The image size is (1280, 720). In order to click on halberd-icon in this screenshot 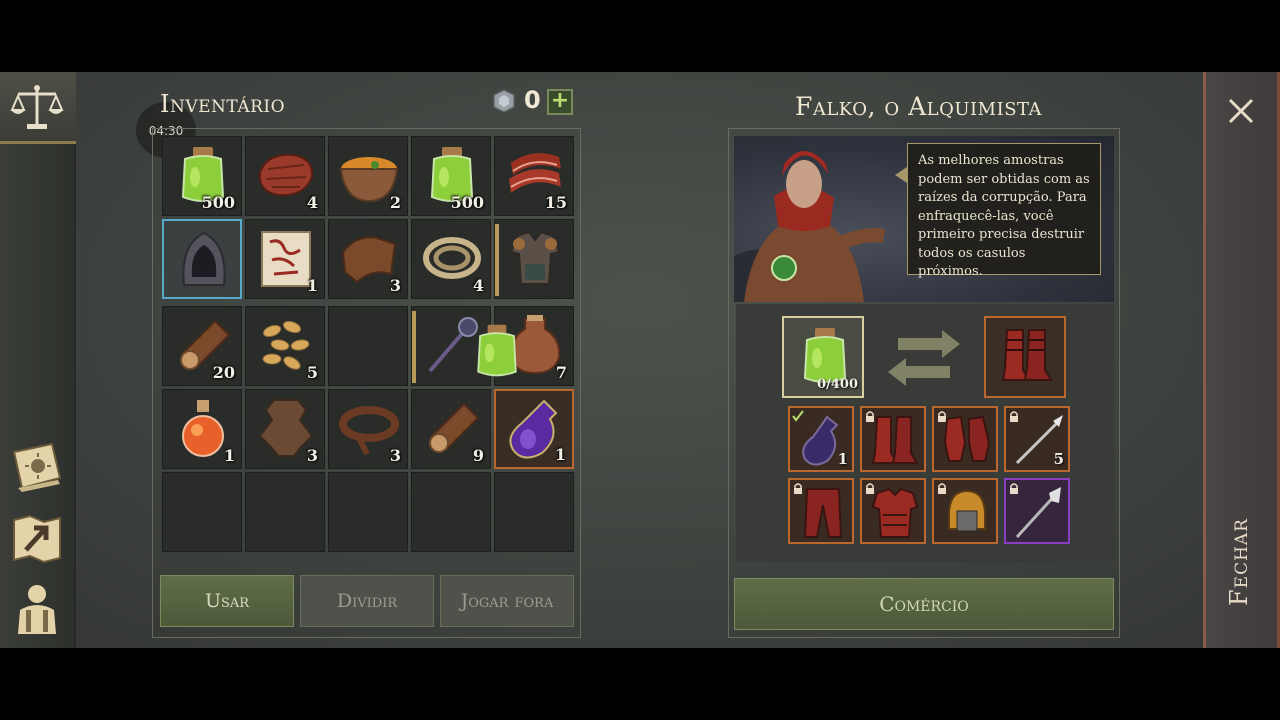, I will do `click(1038, 513)`.